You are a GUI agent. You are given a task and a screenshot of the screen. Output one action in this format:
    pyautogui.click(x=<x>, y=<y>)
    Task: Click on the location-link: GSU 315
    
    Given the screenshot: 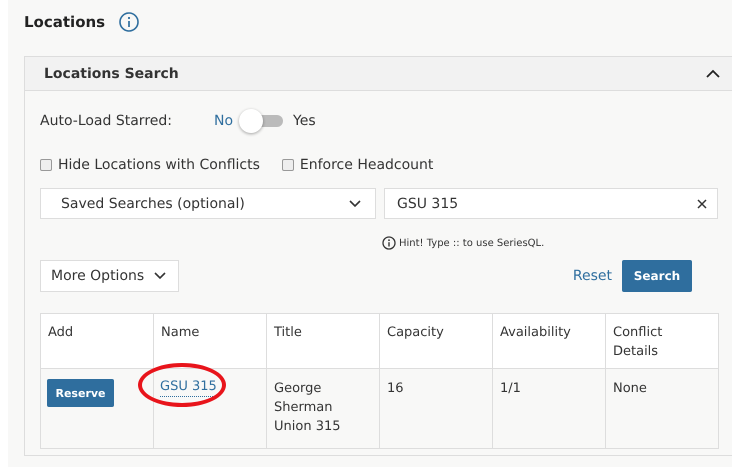 What is the action you would take?
    pyautogui.click(x=188, y=387)
    